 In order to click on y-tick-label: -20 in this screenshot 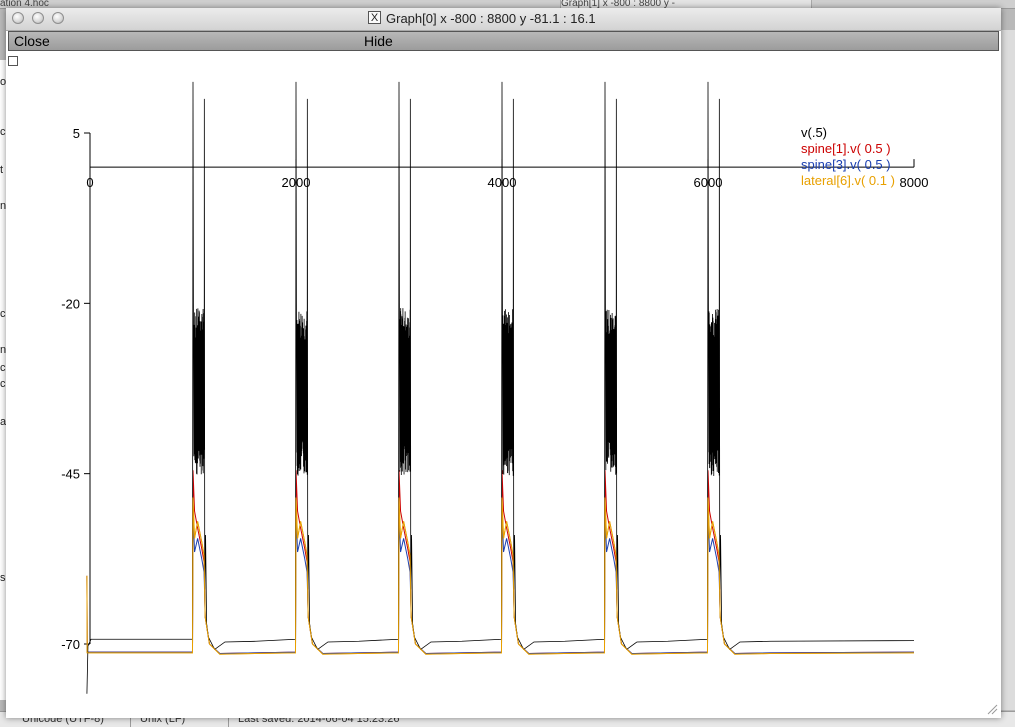, I will do `click(70, 303)`.